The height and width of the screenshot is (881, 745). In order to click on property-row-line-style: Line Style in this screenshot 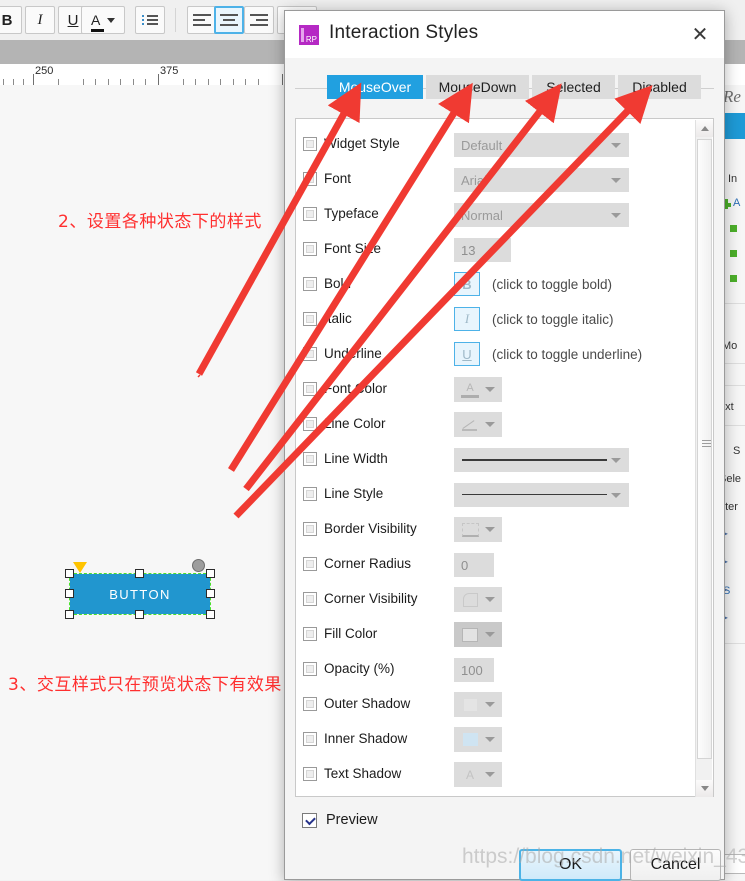, I will do `click(496, 494)`.